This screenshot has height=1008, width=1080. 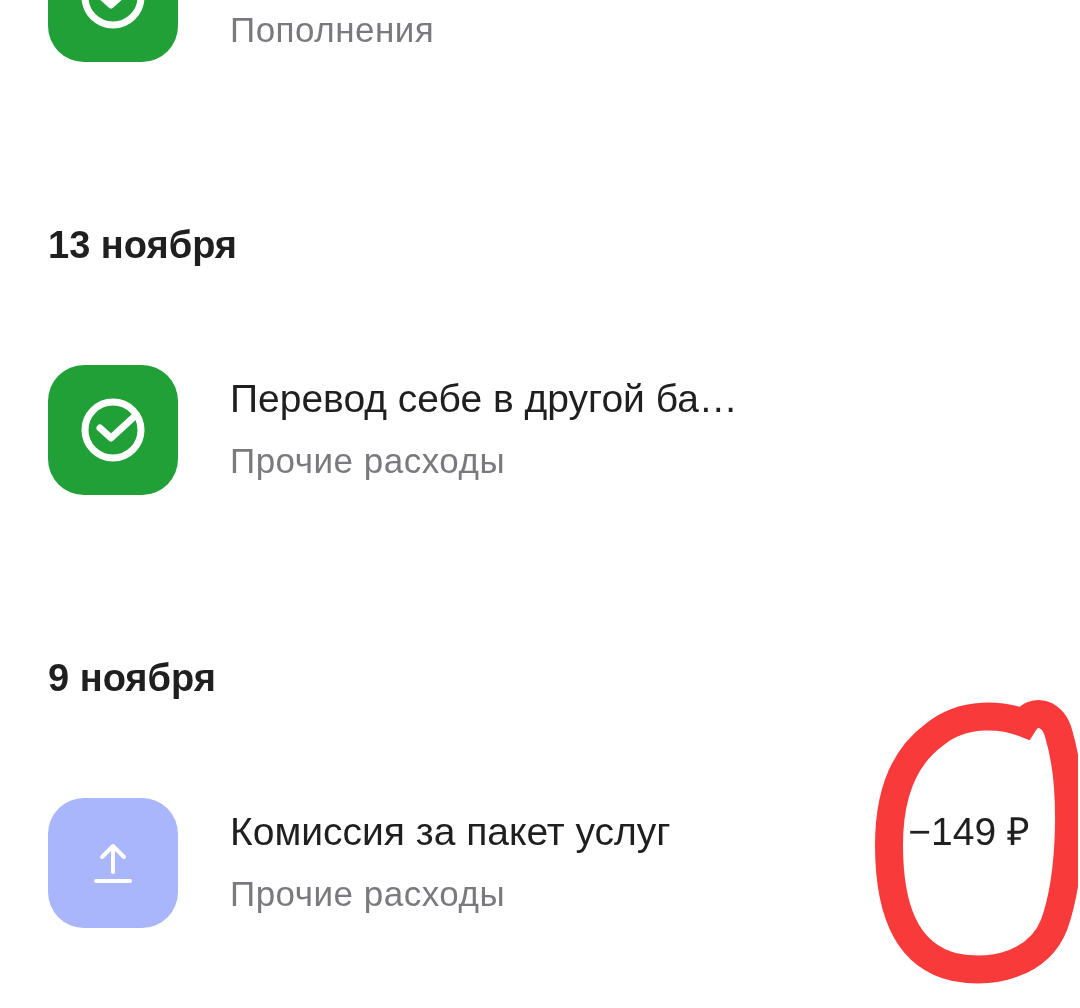 I want to click on date-heading: 13 ноября, so click(x=143, y=245).